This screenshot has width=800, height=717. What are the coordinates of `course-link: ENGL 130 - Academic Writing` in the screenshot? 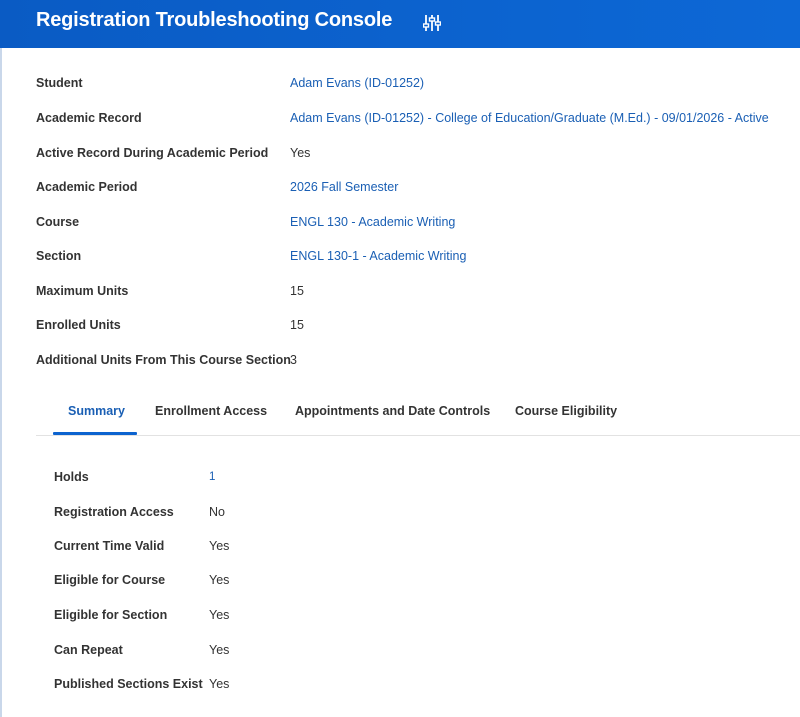 It's located at (372, 222).